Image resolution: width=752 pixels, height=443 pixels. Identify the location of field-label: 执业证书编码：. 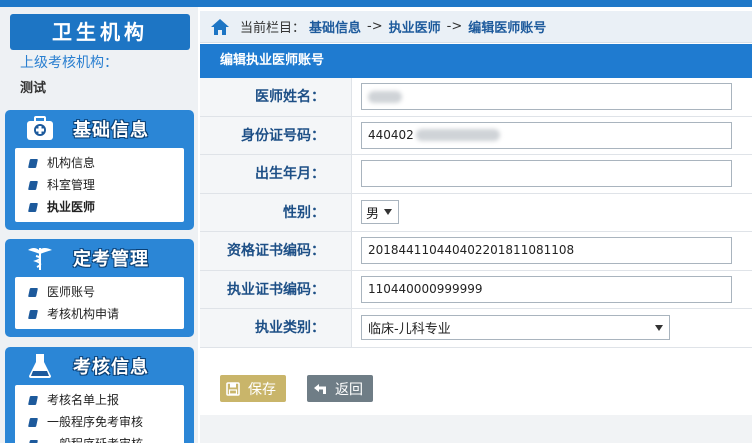
(276, 289).